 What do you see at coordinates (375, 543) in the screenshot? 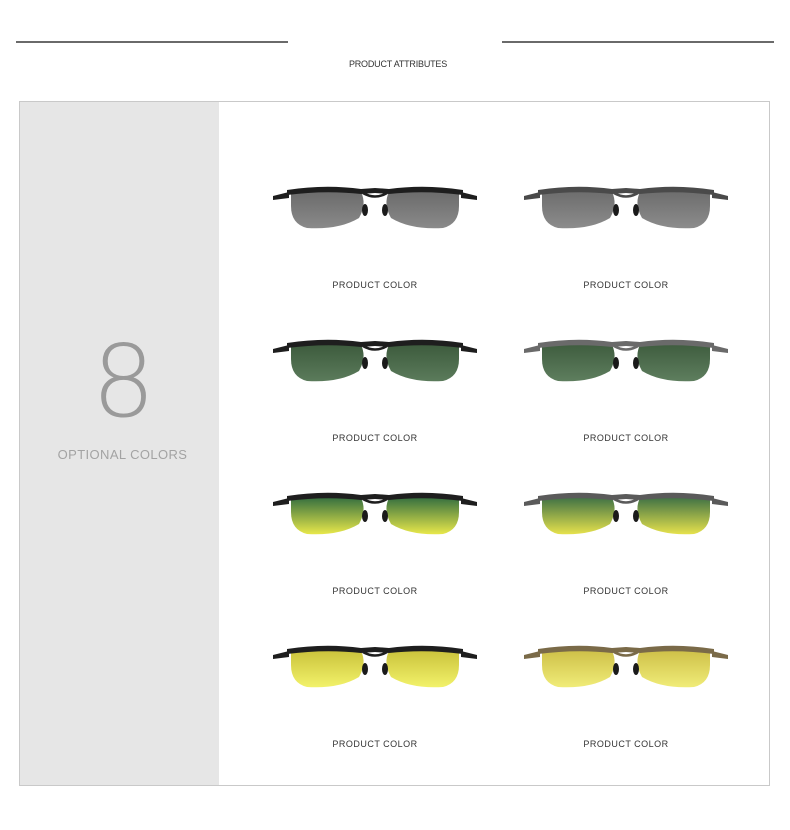
I see `product-option-5: PRODUCT COLOR` at bounding box center [375, 543].